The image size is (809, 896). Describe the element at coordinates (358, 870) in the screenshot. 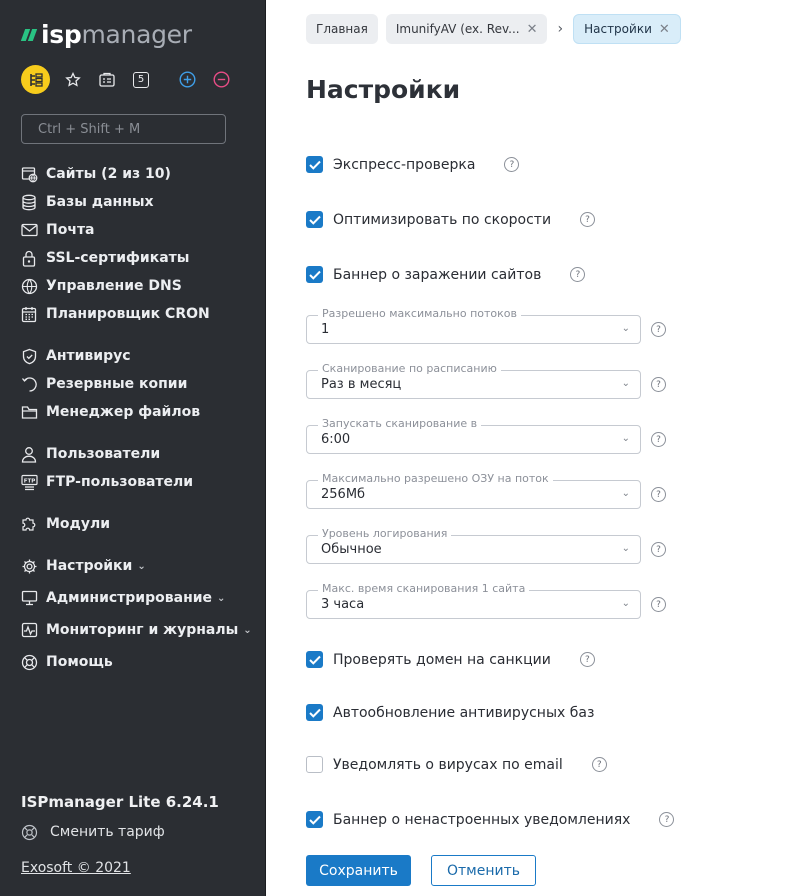

I see `save-button: Сохранить` at that location.